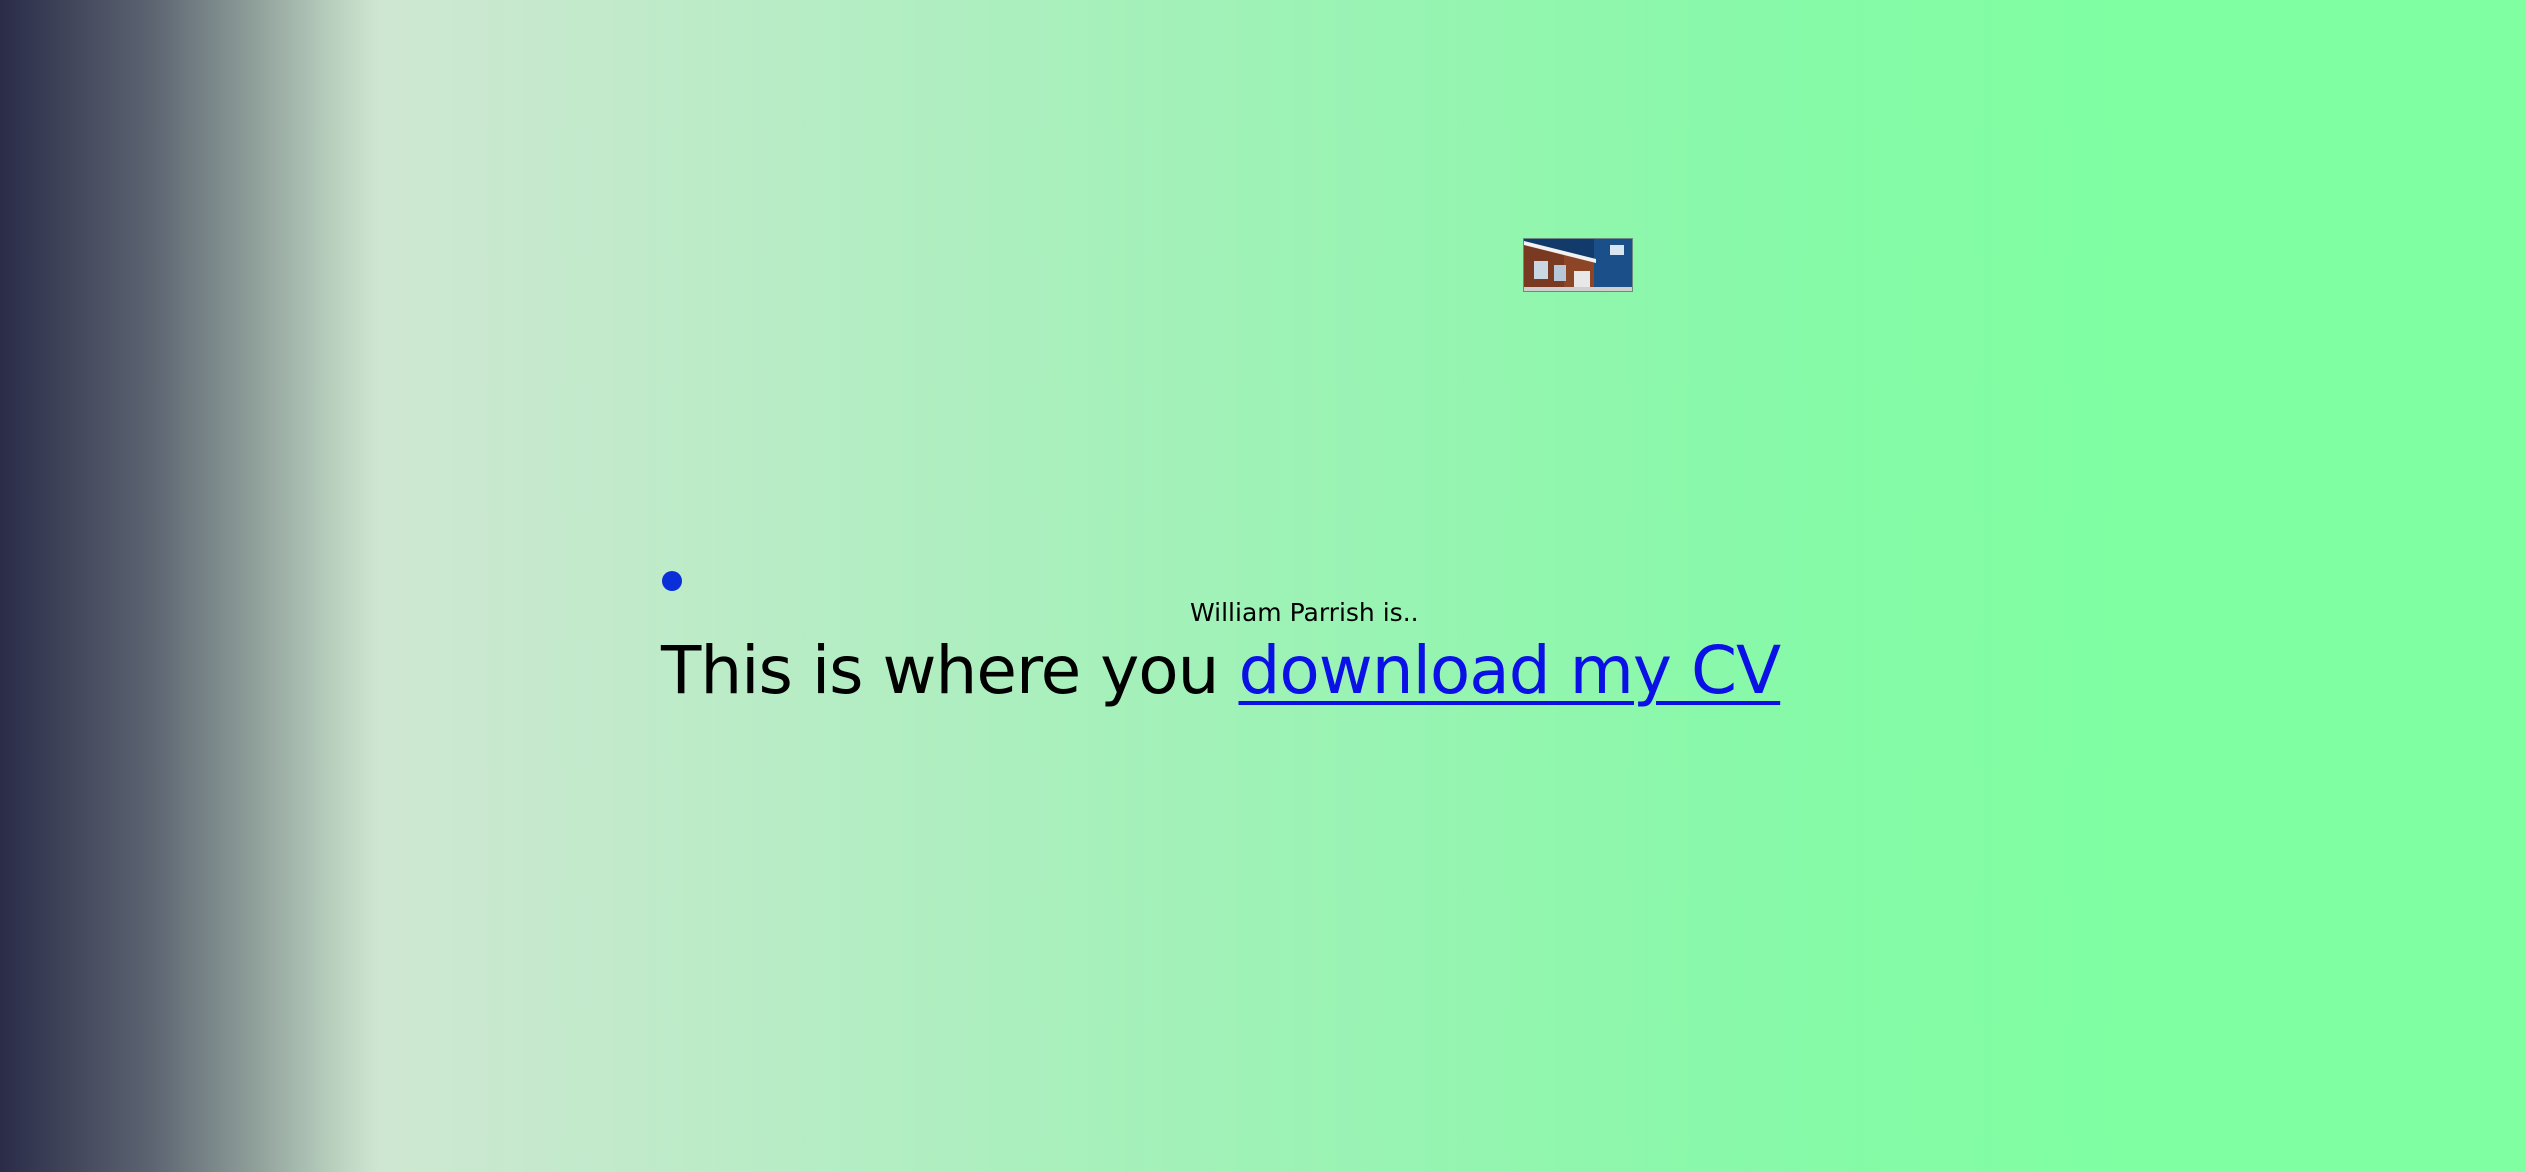 This screenshot has width=2526, height=1172. I want to click on building-thumbnail-image, so click(1578, 265).